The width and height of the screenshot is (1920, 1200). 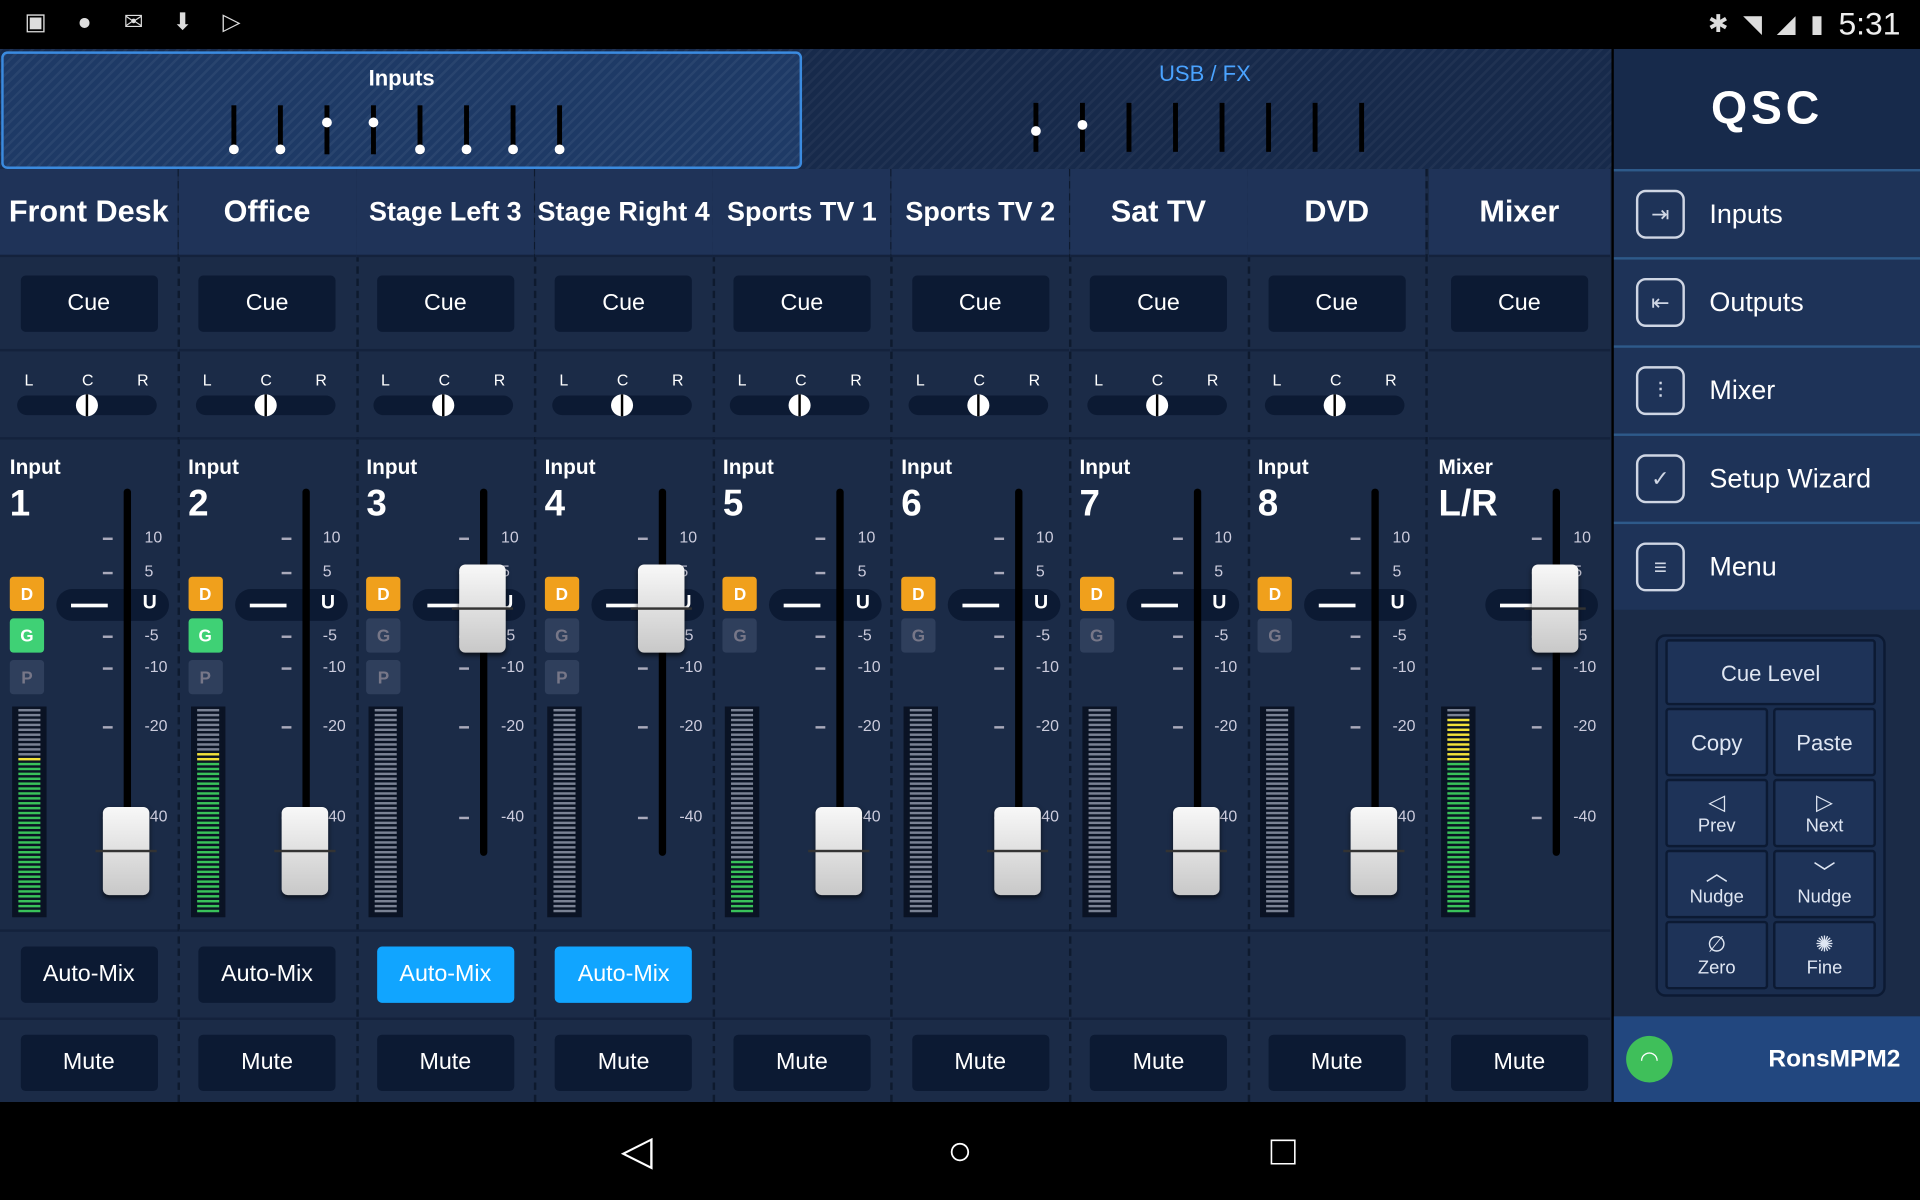 What do you see at coordinates (1717, 742) in the screenshot?
I see `copy-button: Copy` at bounding box center [1717, 742].